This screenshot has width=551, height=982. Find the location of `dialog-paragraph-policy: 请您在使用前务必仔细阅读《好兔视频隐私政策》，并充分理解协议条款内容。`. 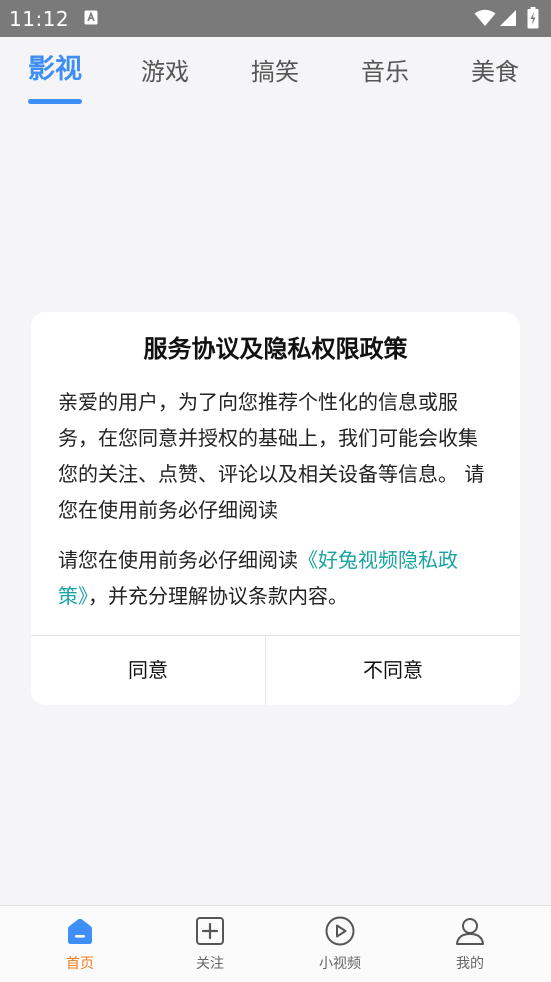

dialog-paragraph-policy: 请您在使用前务必仔细阅读《好兔视频隐私政策》，并充分理解协议条款内容。 is located at coordinates (277, 578).